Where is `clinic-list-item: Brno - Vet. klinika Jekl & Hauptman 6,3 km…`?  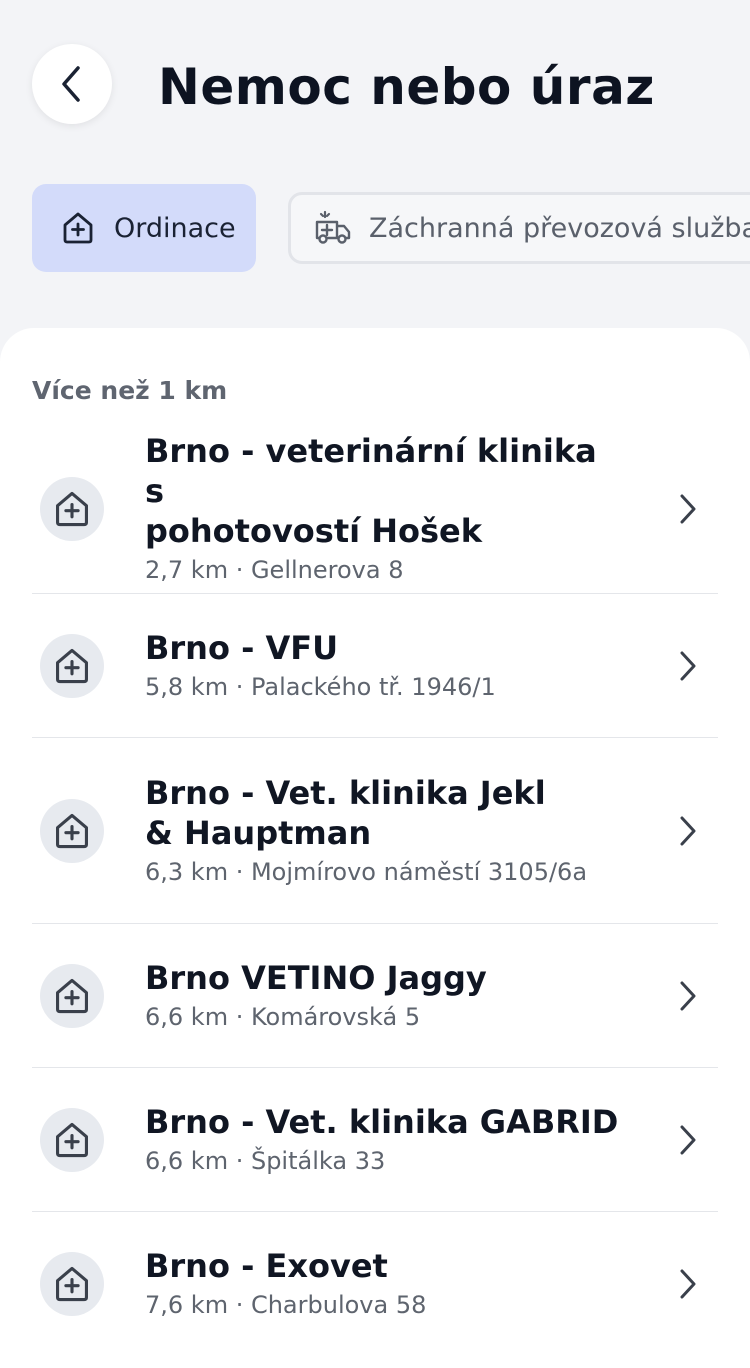 clinic-list-item: Brno - Vet. klinika Jekl & Hauptman 6,3 km… is located at coordinates (375, 831).